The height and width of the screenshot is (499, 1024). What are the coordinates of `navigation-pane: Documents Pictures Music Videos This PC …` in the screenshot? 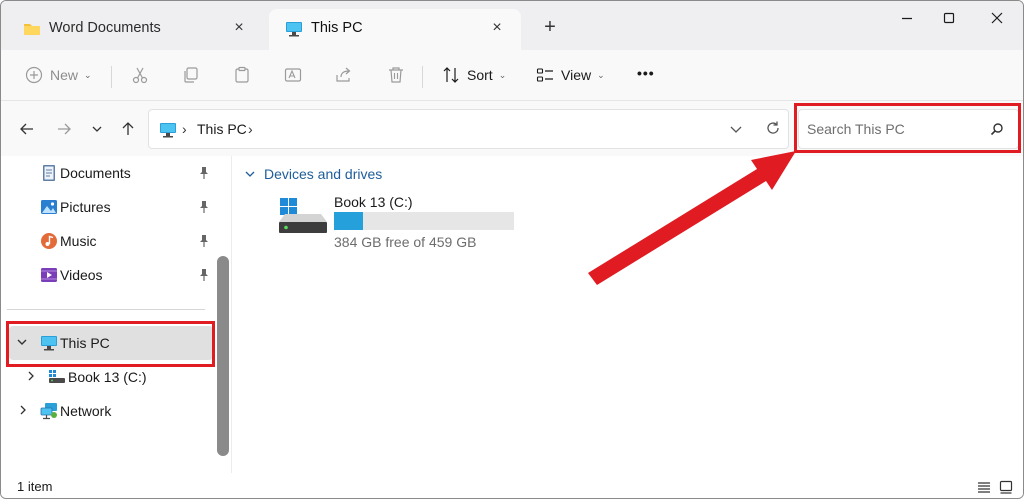 It's located at (116, 314).